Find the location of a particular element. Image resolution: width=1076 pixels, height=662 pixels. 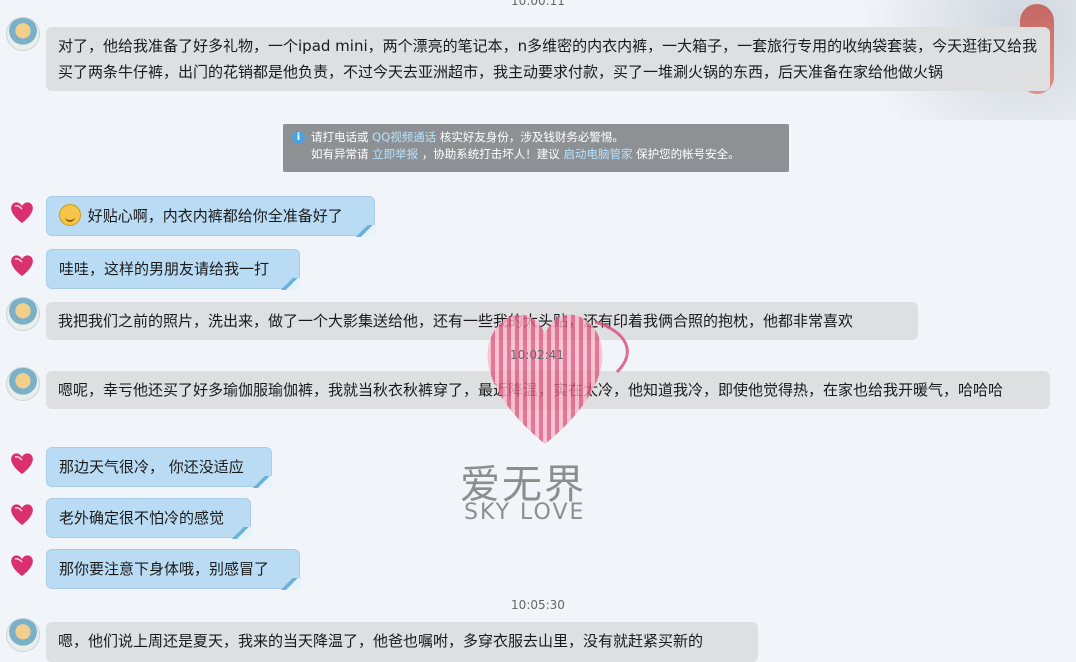

message-text: 那你要注意下身体哦，别感冒了 is located at coordinates (164, 569).